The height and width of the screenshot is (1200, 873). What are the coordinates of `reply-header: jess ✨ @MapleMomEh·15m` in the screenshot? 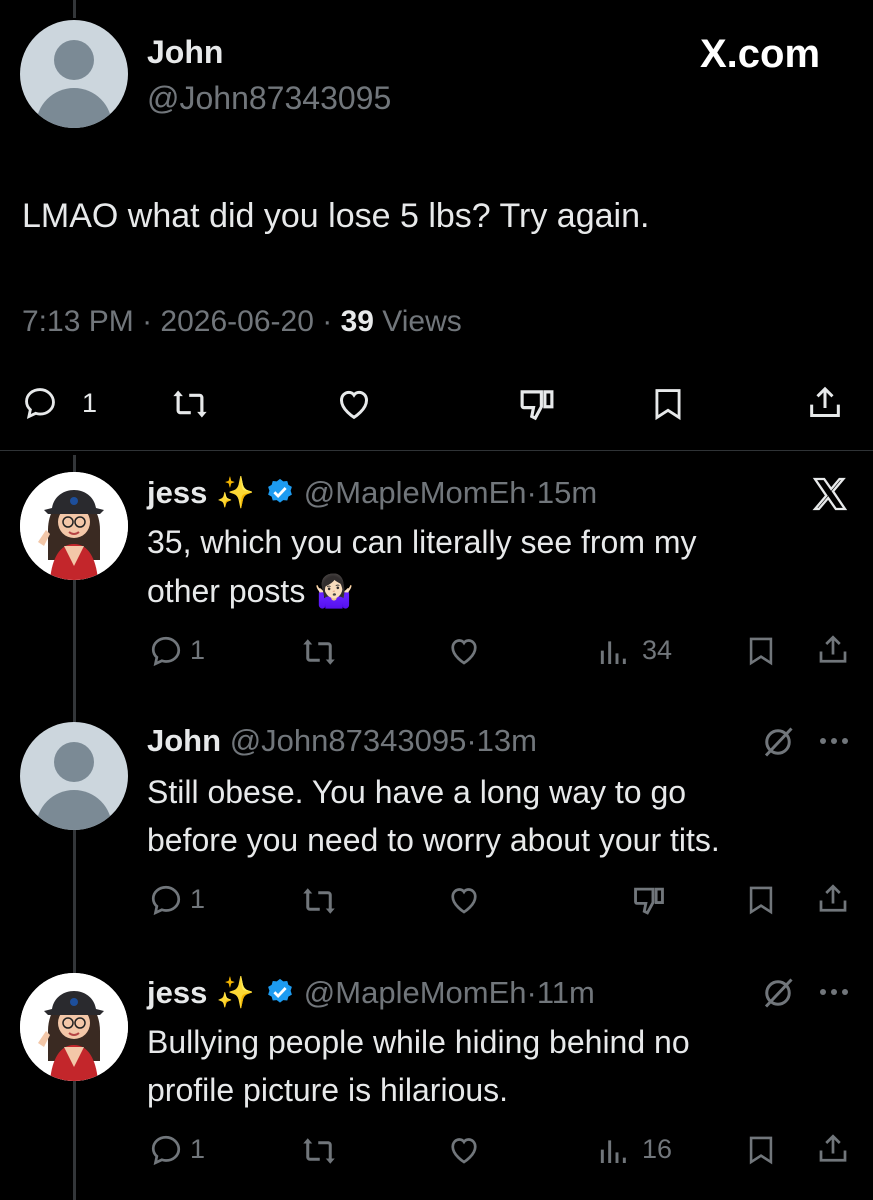 It's located at (372, 494).